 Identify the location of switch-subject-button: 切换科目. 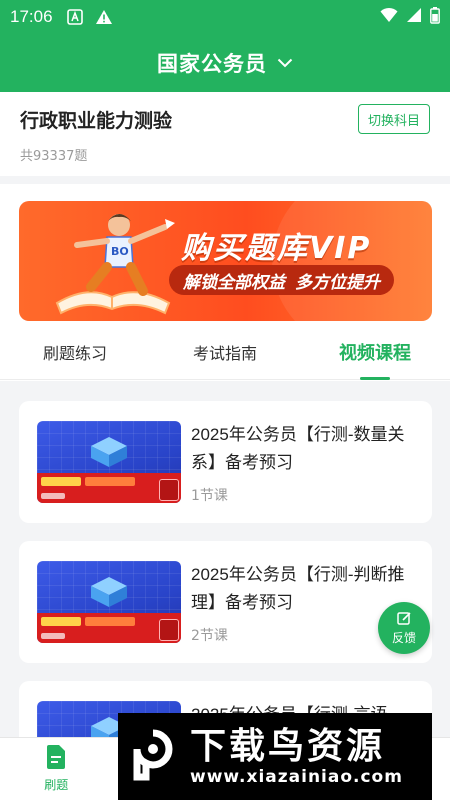
(394, 119).